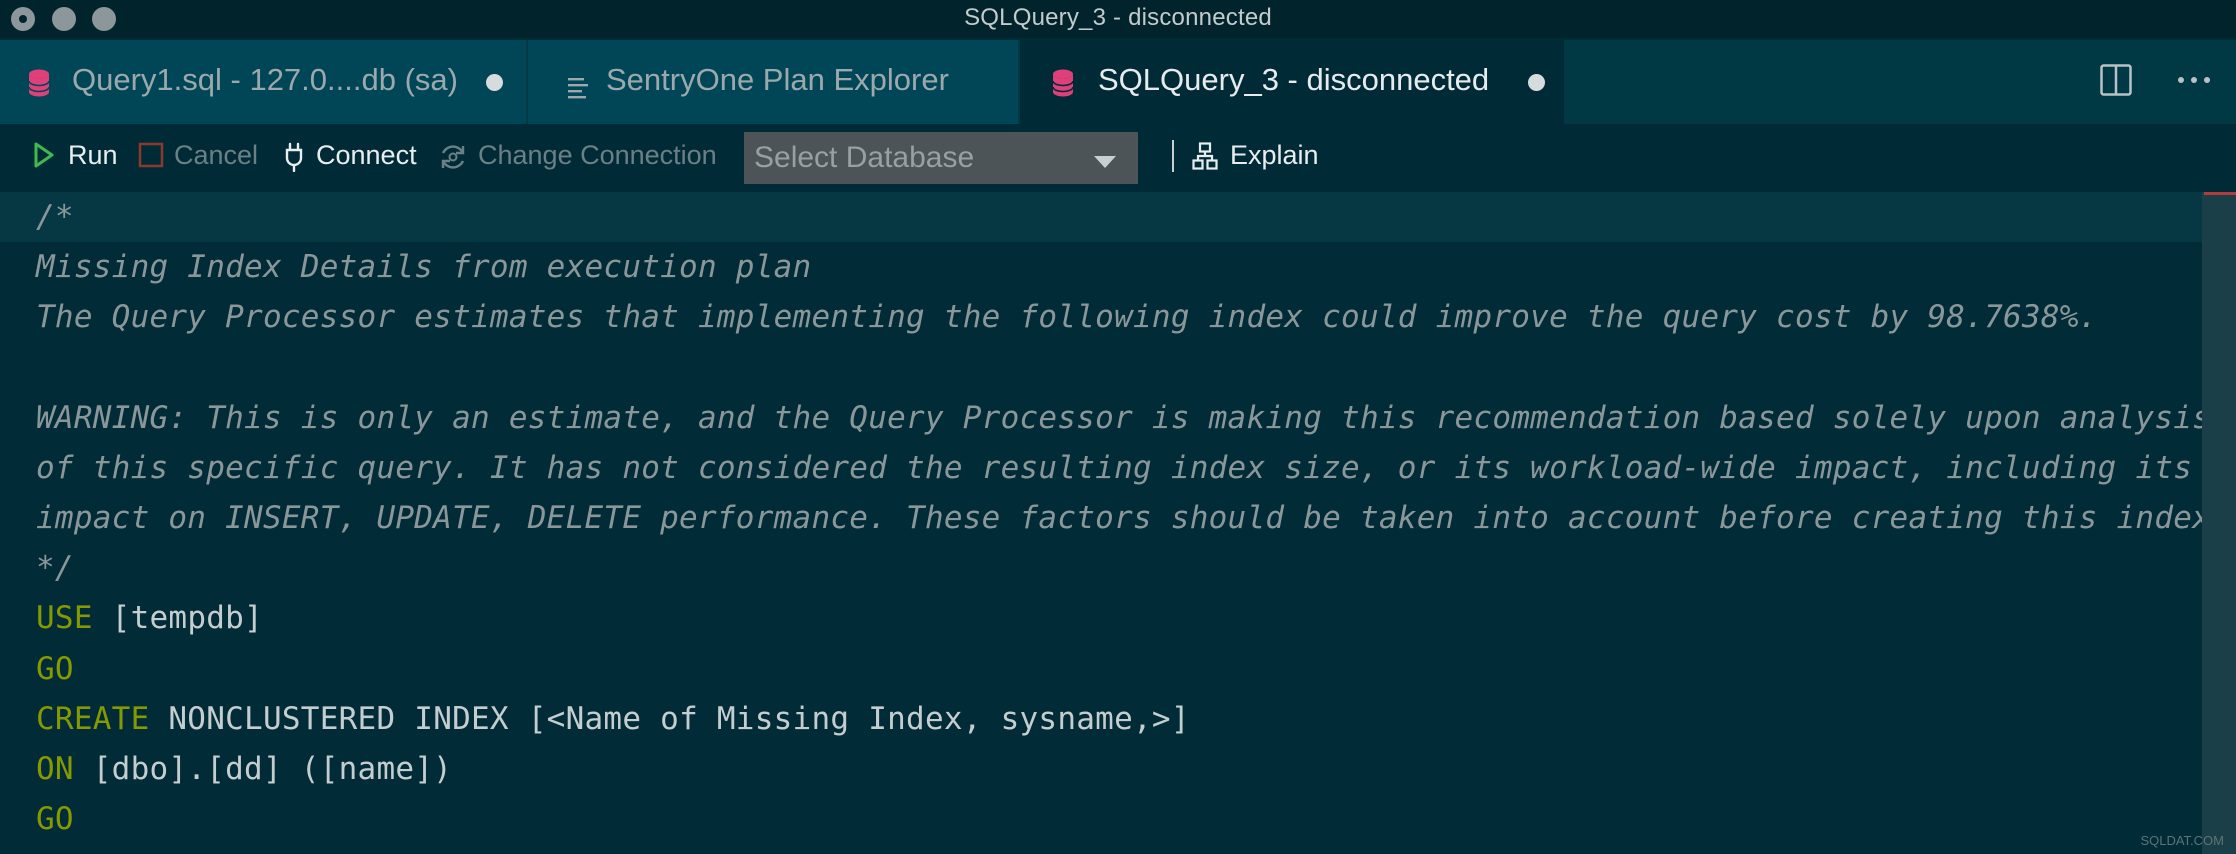 The height and width of the screenshot is (854, 2236). What do you see at coordinates (1173, 156) in the screenshot?
I see `toolbar-divider` at bounding box center [1173, 156].